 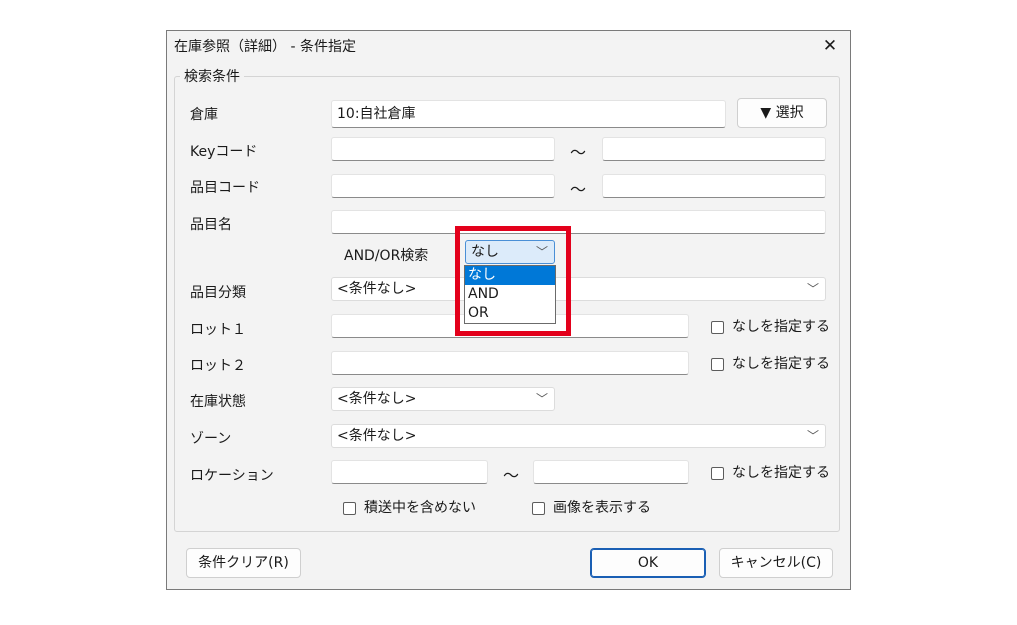 I want to click on ok-button: OK, so click(x=648, y=563).